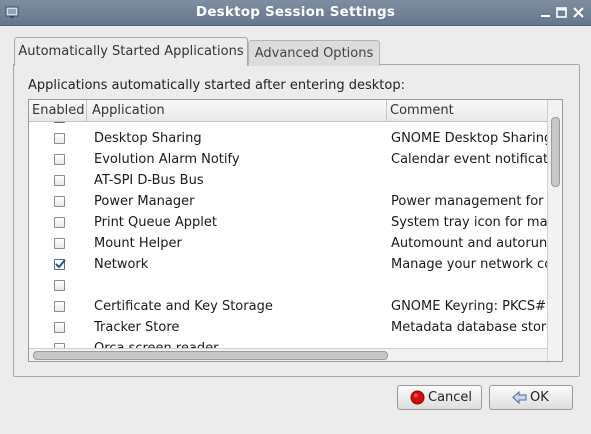 The width and height of the screenshot is (591, 434). I want to click on table-row: Power Manager Power management for the, so click(288, 201).